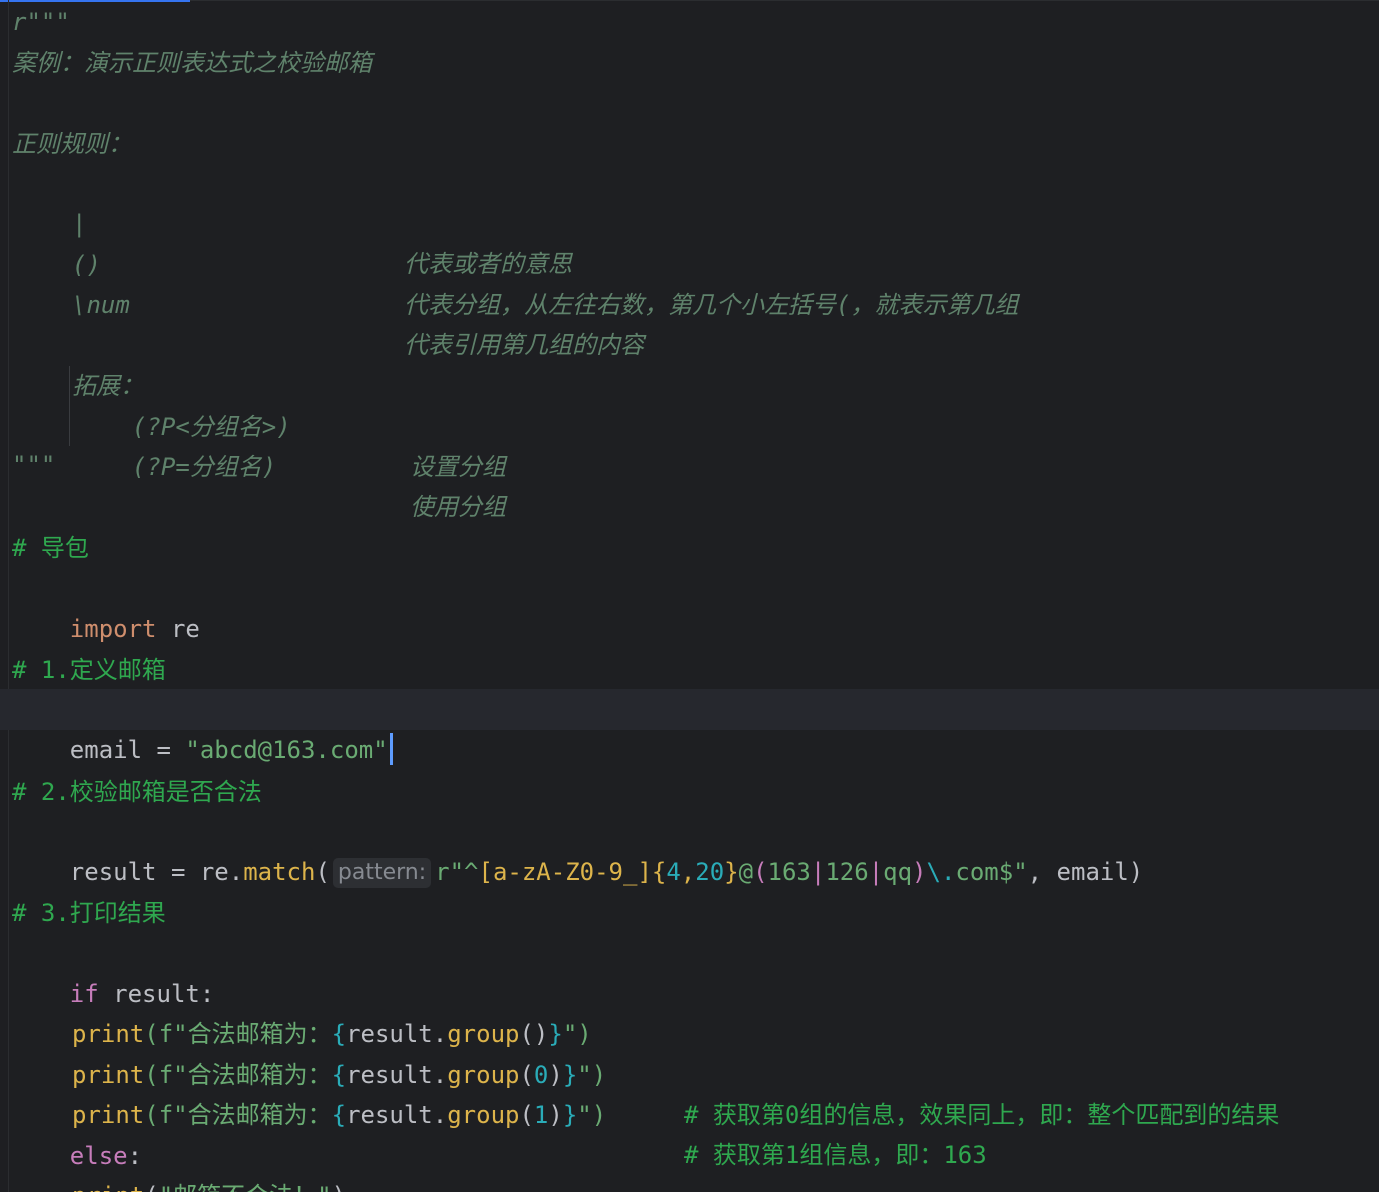 This screenshot has height=1192, width=1379. I want to click on email-assign: email =, so click(127, 750).